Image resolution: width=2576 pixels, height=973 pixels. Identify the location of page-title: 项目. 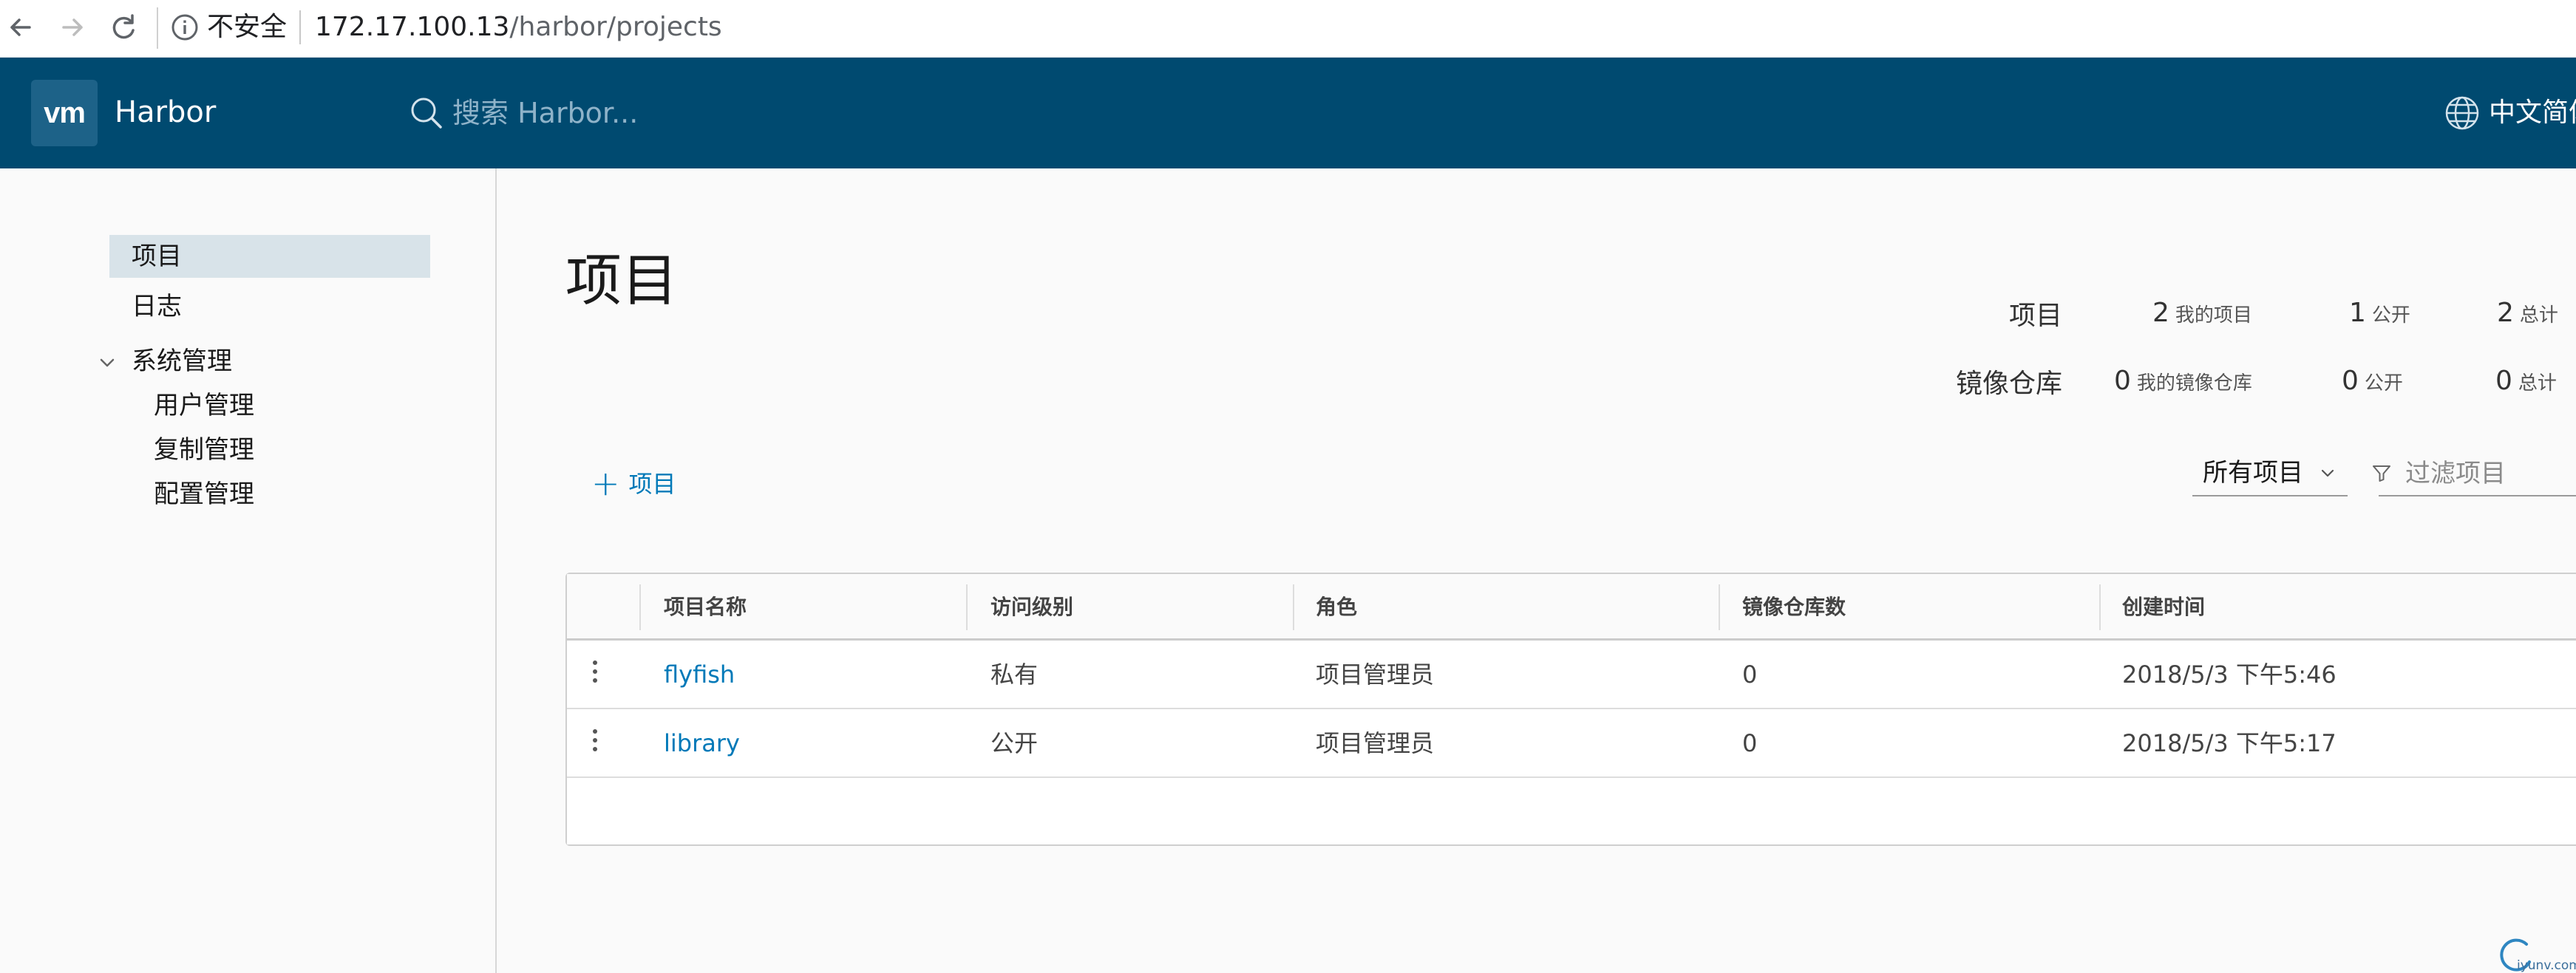
(621, 280).